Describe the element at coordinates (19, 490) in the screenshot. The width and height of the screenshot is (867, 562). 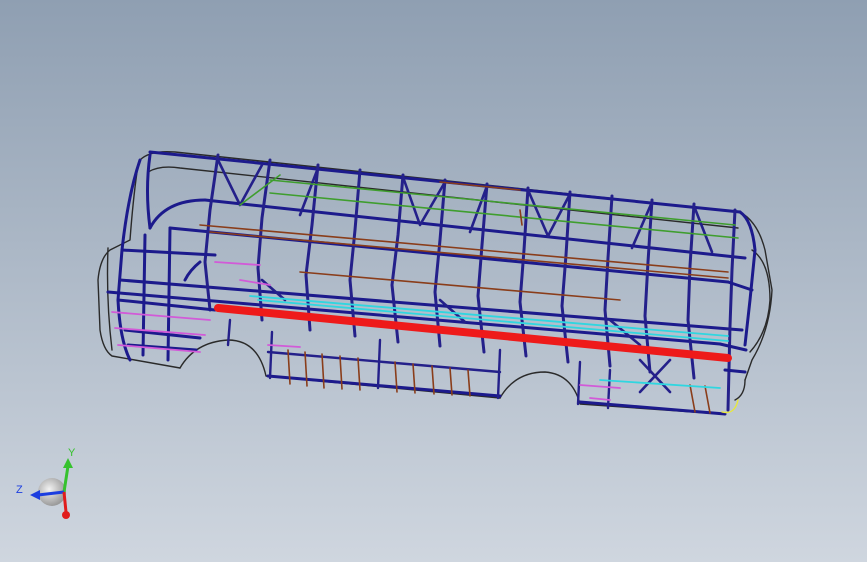
I see `triad-z-label: Z` at that location.